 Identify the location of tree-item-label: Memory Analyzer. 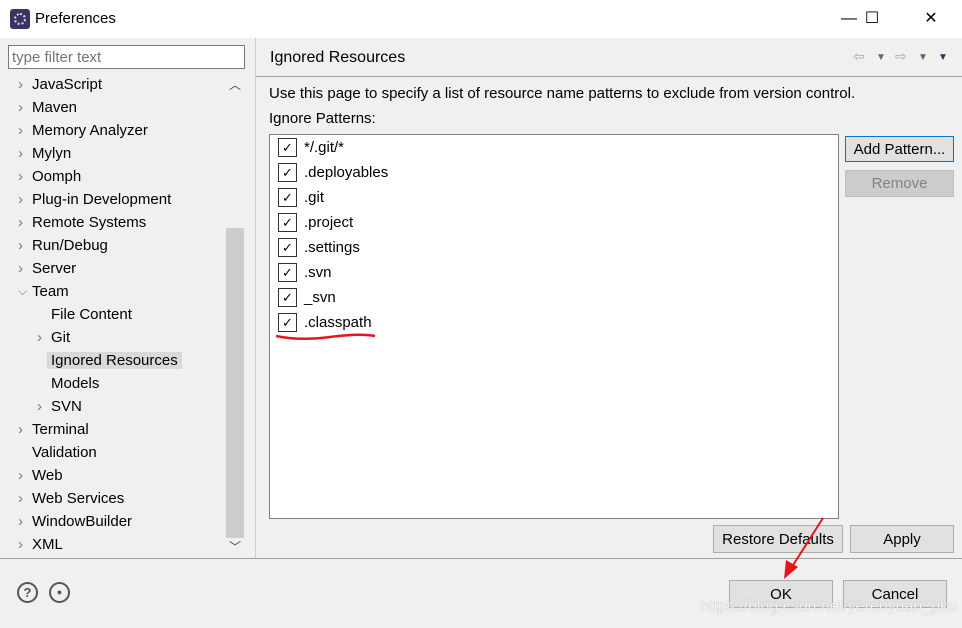
(90, 130).